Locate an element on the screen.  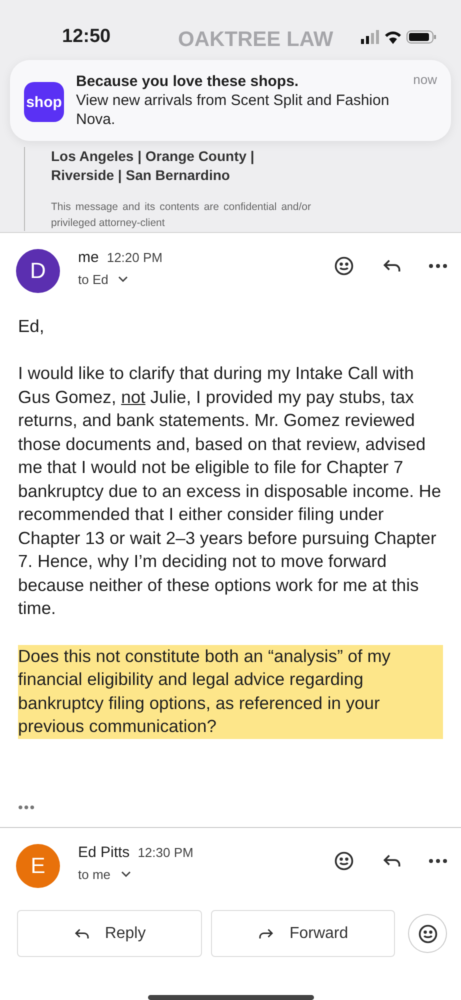
sender-name: me is located at coordinates (88, 257).